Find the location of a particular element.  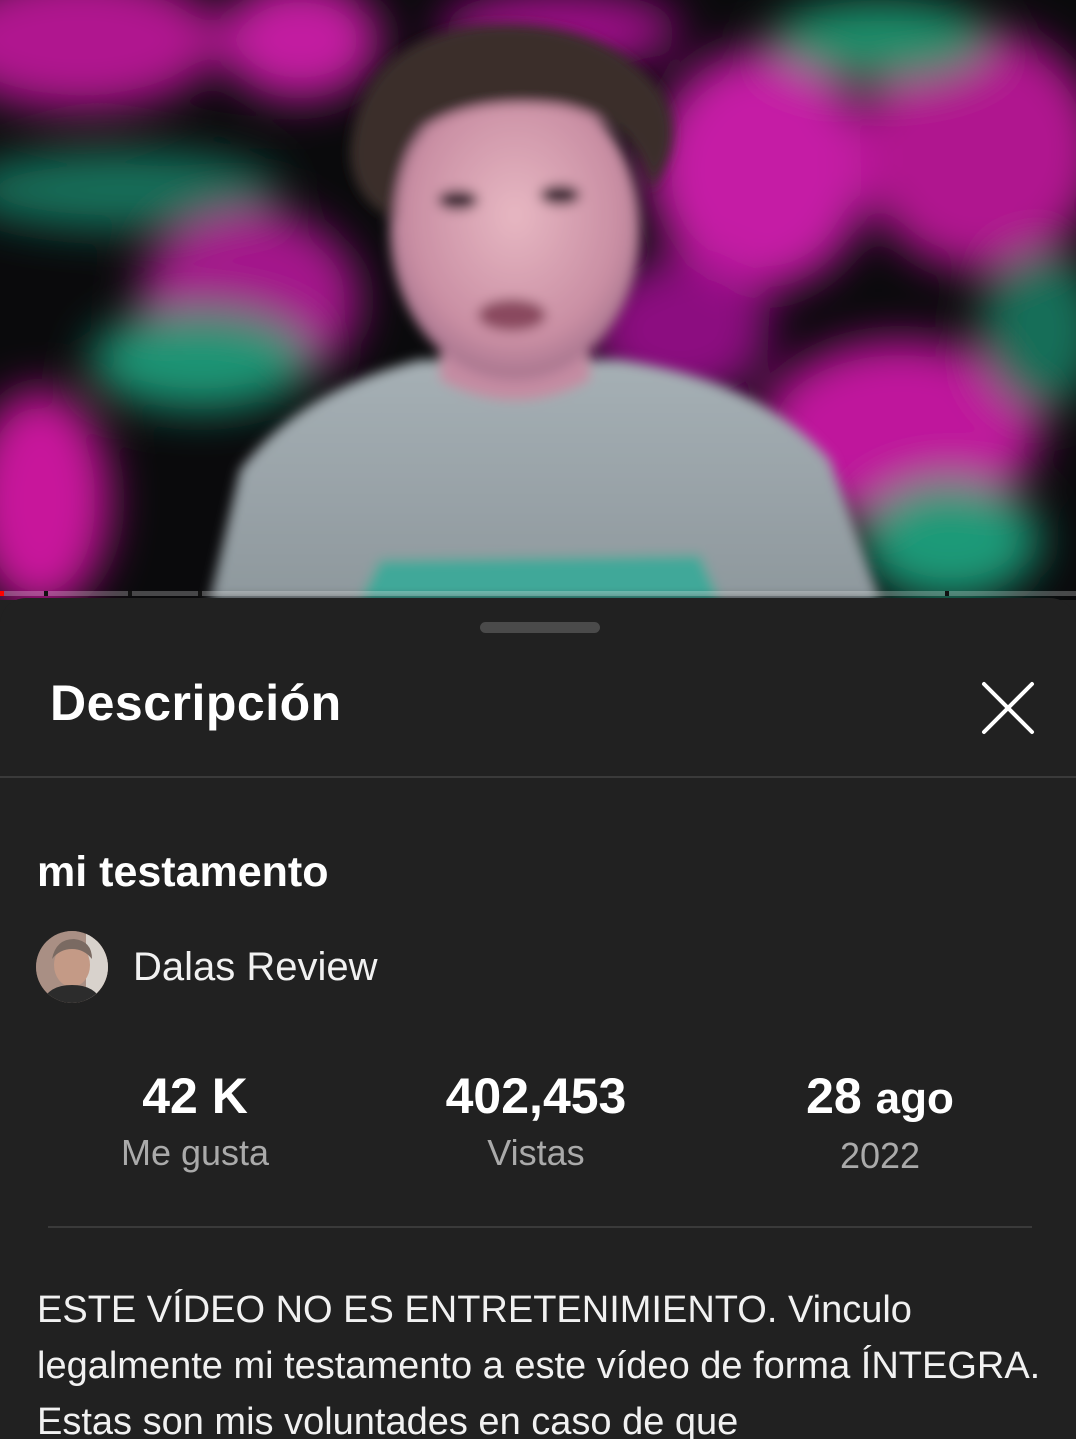

close-icon is located at coordinates (1008, 708).